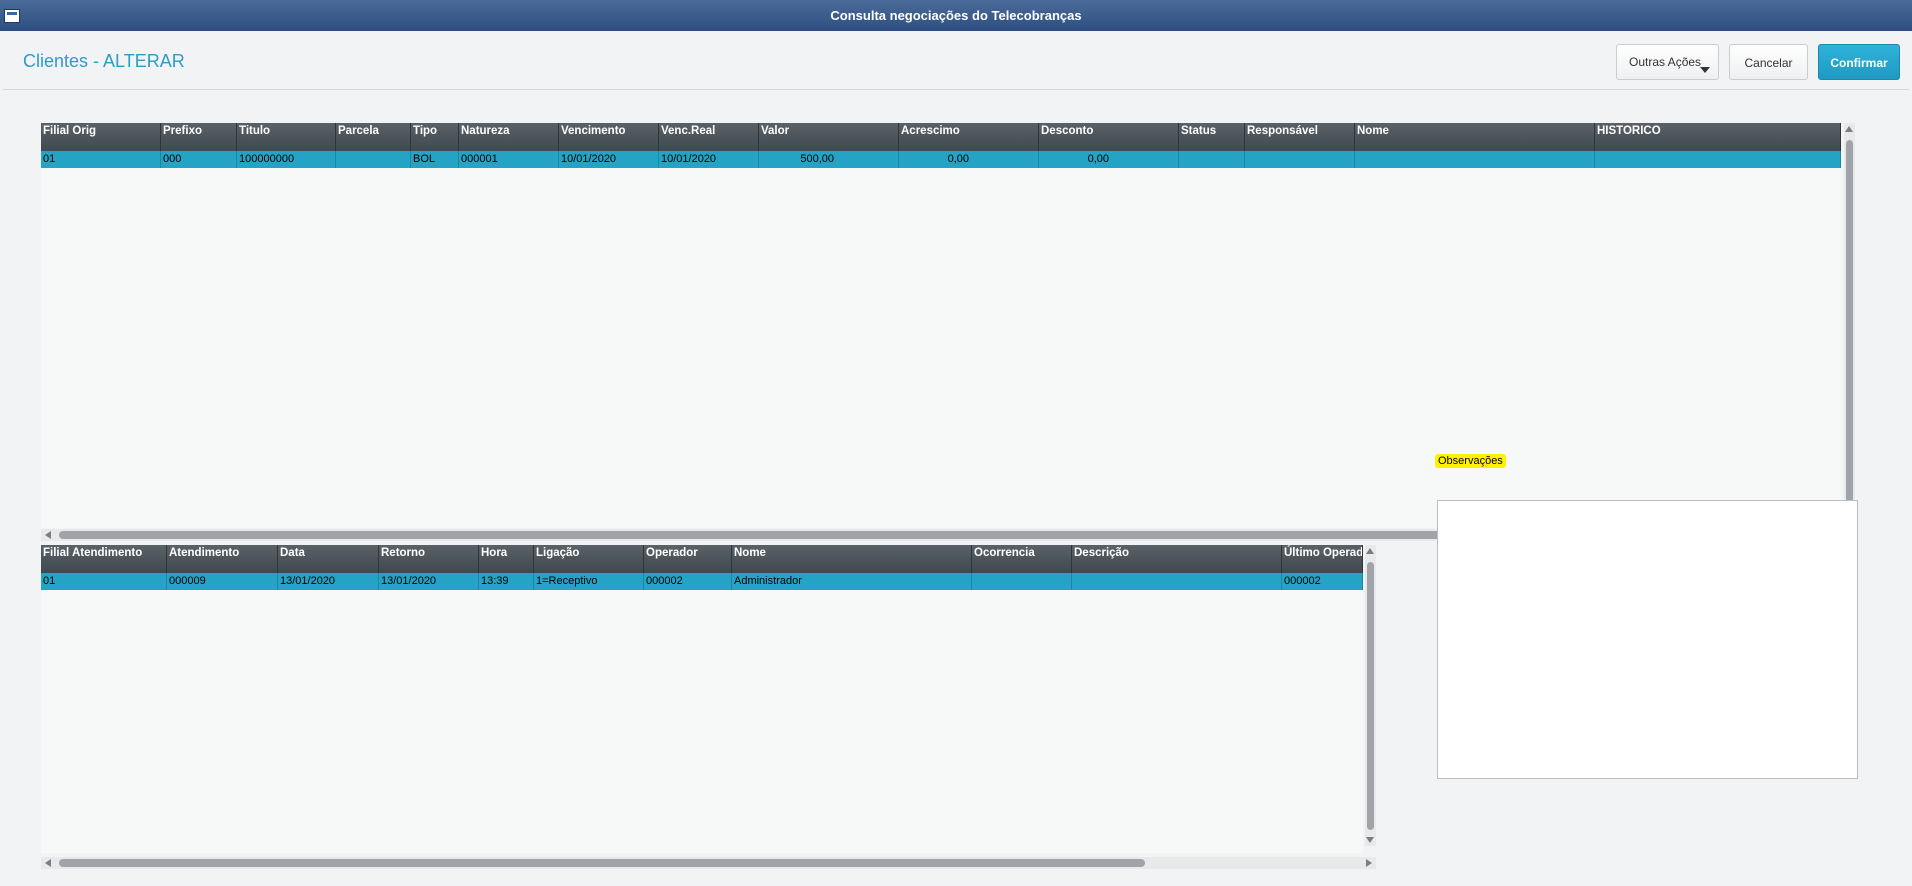 This screenshot has height=886, width=1912. I want to click on column-header: Venc.Real, so click(709, 137).